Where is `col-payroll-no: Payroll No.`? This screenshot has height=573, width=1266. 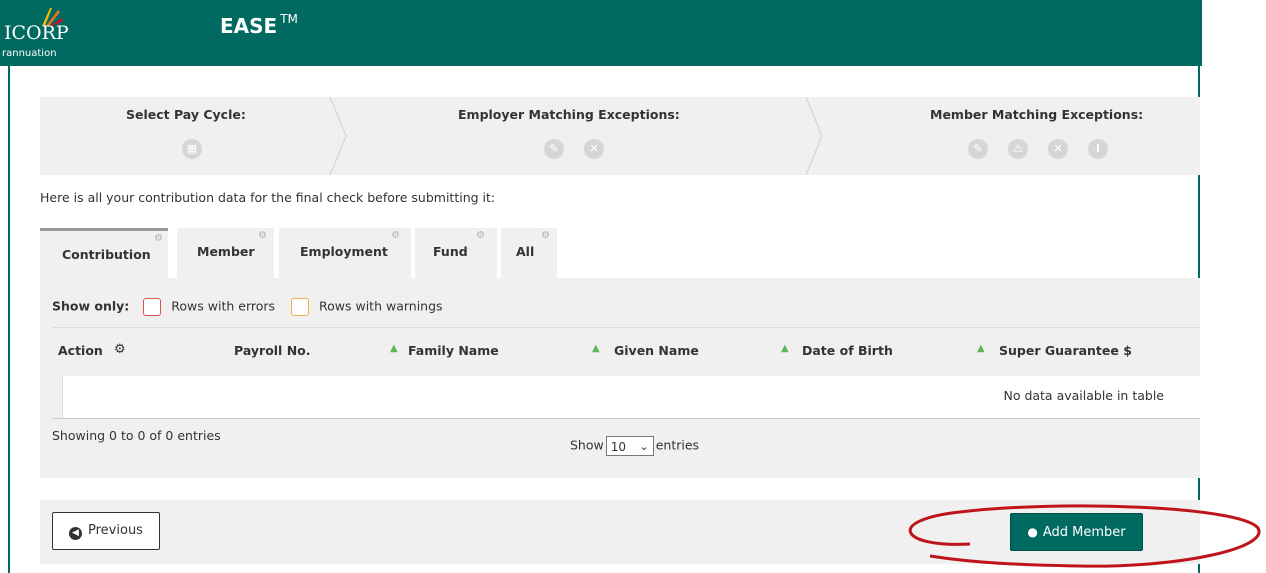
col-payroll-no: Payroll No. is located at coordinates (272, 350).